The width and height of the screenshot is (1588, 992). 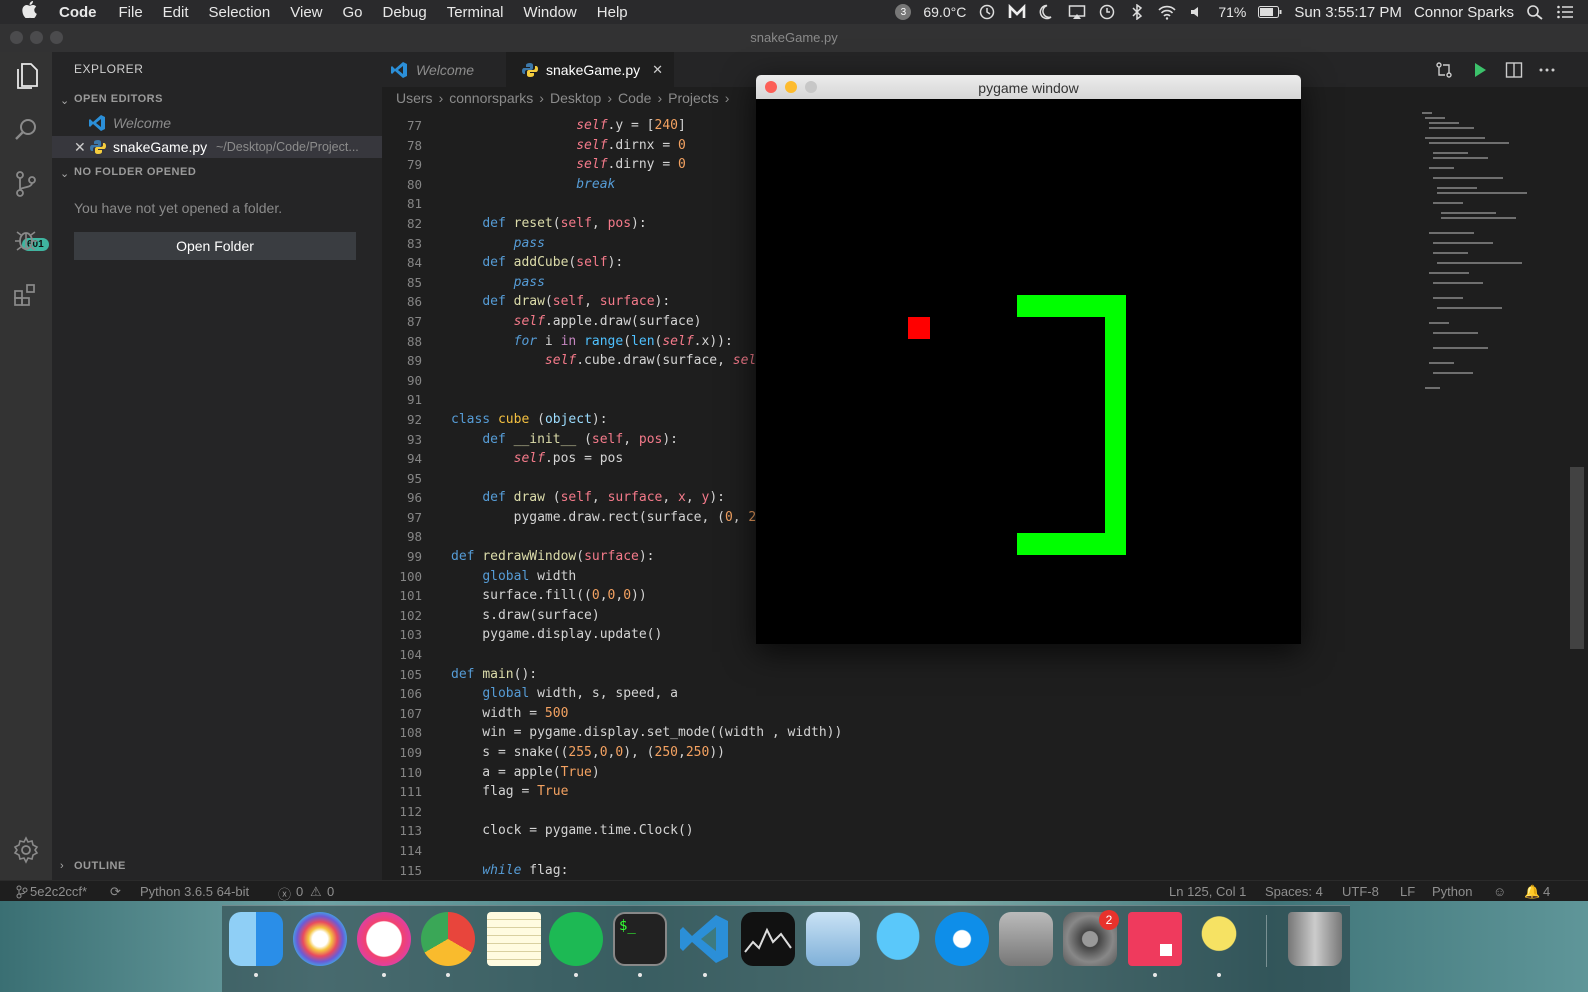 What do you see at coordinates (1207, 891) in the screenshot?
I see `cursor-position: Ln 125, Col 1` at bounding box center [1207, 891].